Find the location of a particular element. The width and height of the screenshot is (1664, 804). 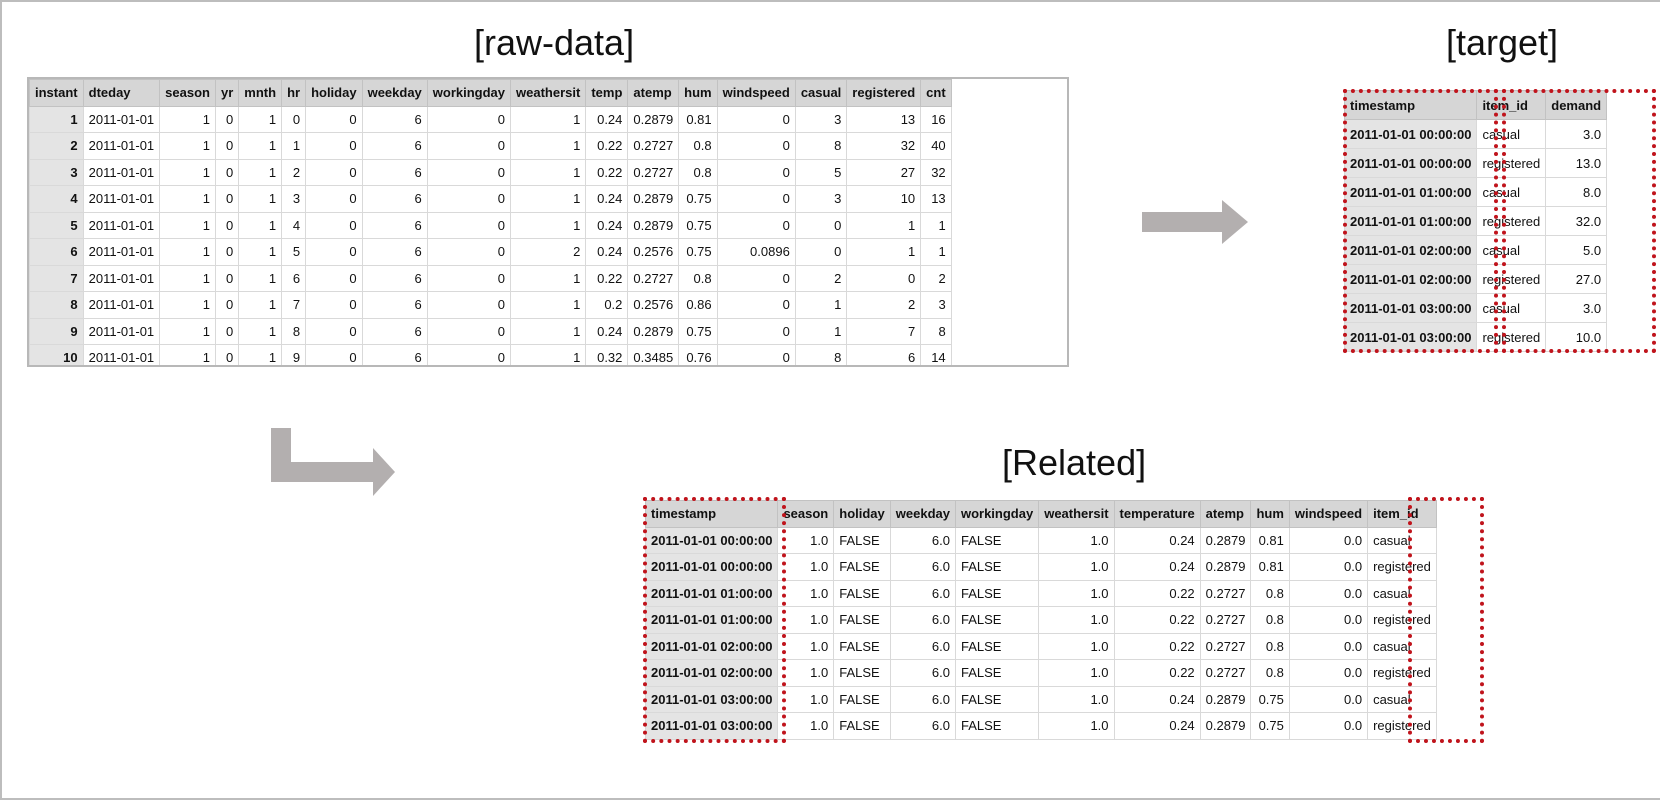

raw-data-cell-instant: 7 is located at coordinates (56, 278).